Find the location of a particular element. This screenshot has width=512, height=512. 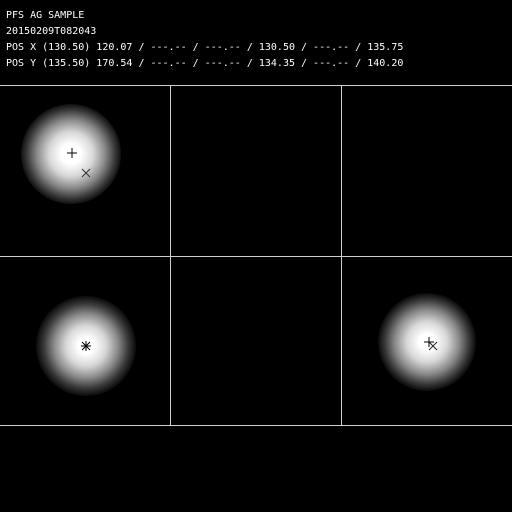

timestamp: 20150209T082043 is located at coordinates (51, 31).